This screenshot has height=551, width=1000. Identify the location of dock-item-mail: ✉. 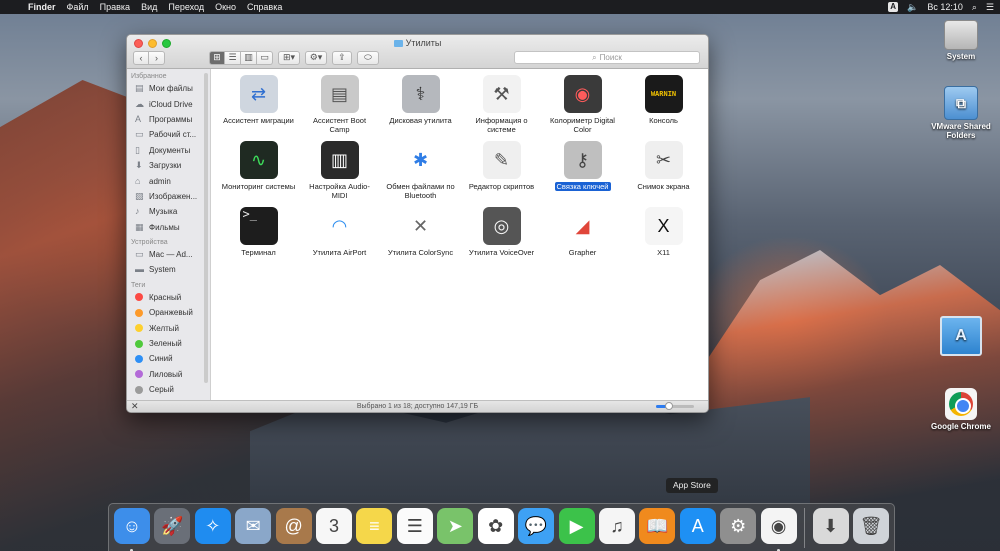
(253, 529).